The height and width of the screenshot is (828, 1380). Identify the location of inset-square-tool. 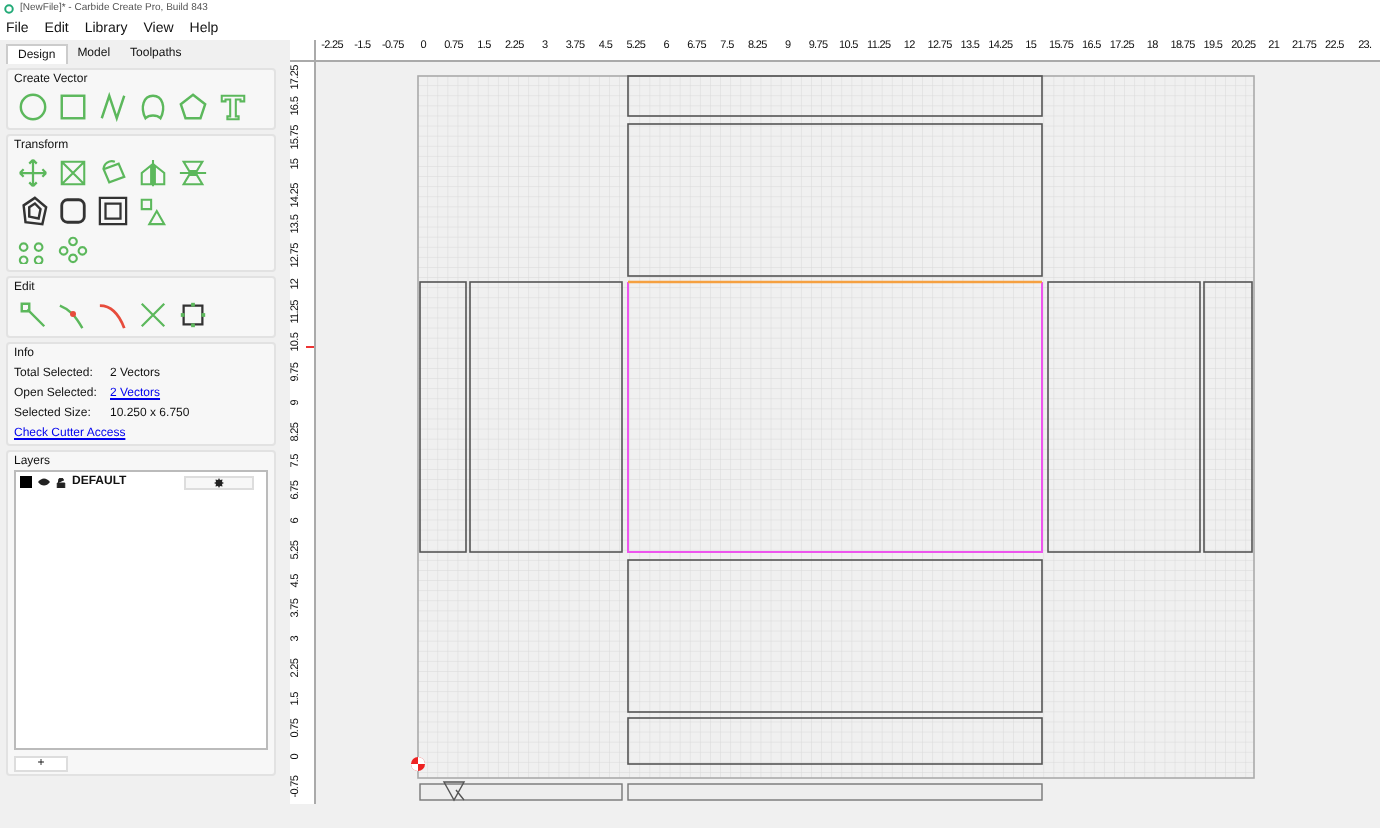
(112, 211).